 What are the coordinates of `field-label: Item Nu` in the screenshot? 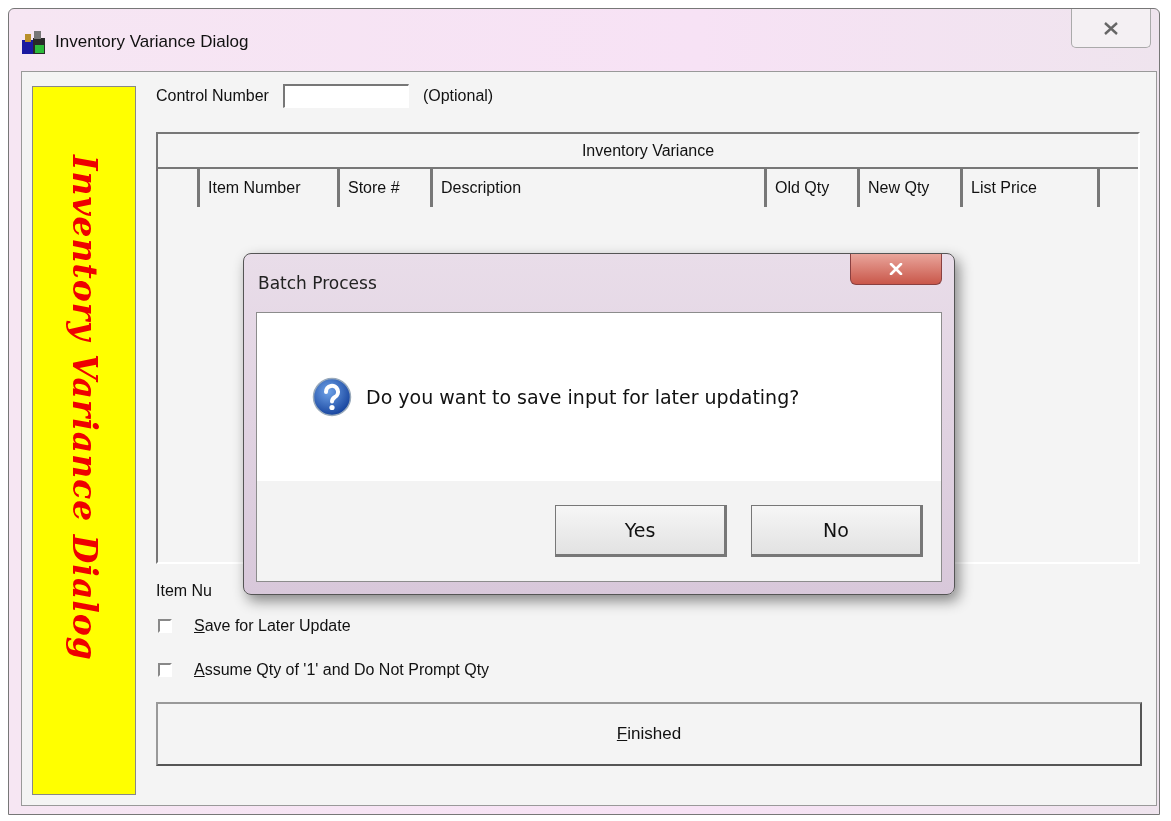 It's located at (184, 591).